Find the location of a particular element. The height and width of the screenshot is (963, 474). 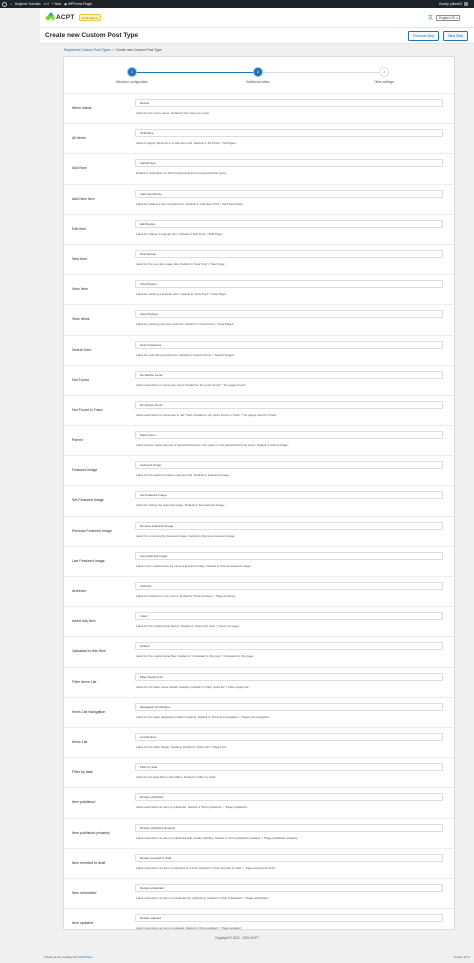

field-input: View Recipes is located at coordinates (289, 314).